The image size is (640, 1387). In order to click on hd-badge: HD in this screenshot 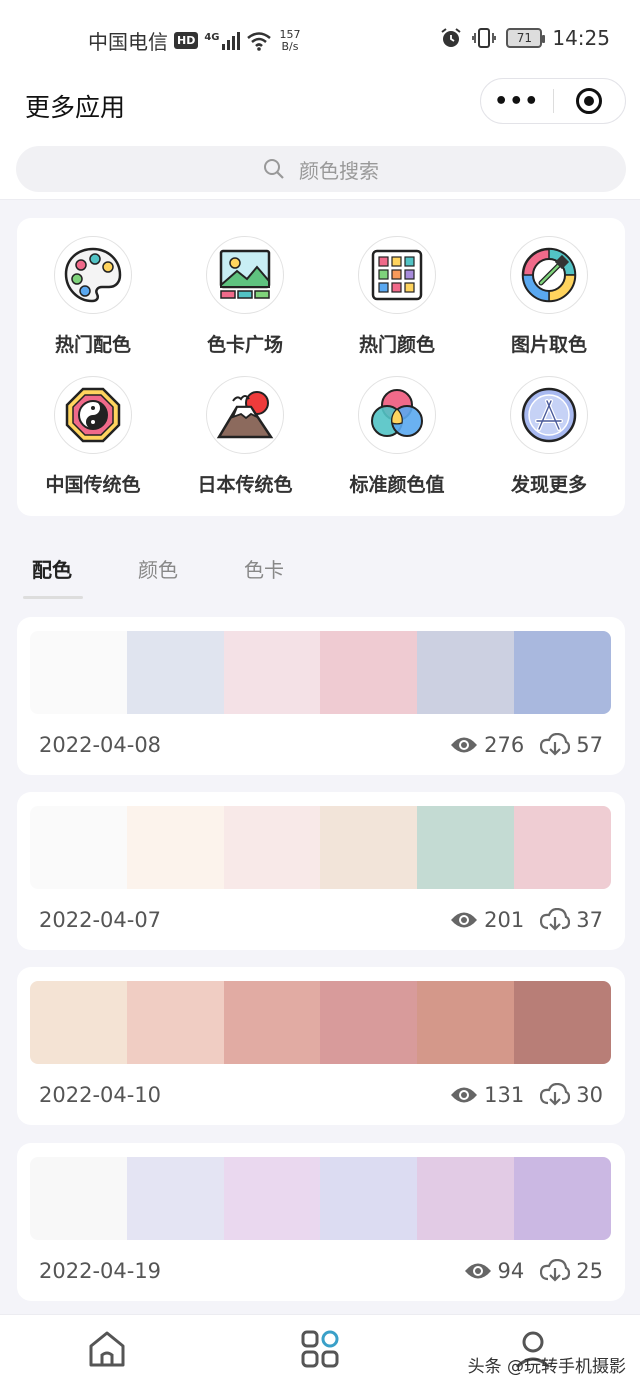, I will do `click(186, 40)`.